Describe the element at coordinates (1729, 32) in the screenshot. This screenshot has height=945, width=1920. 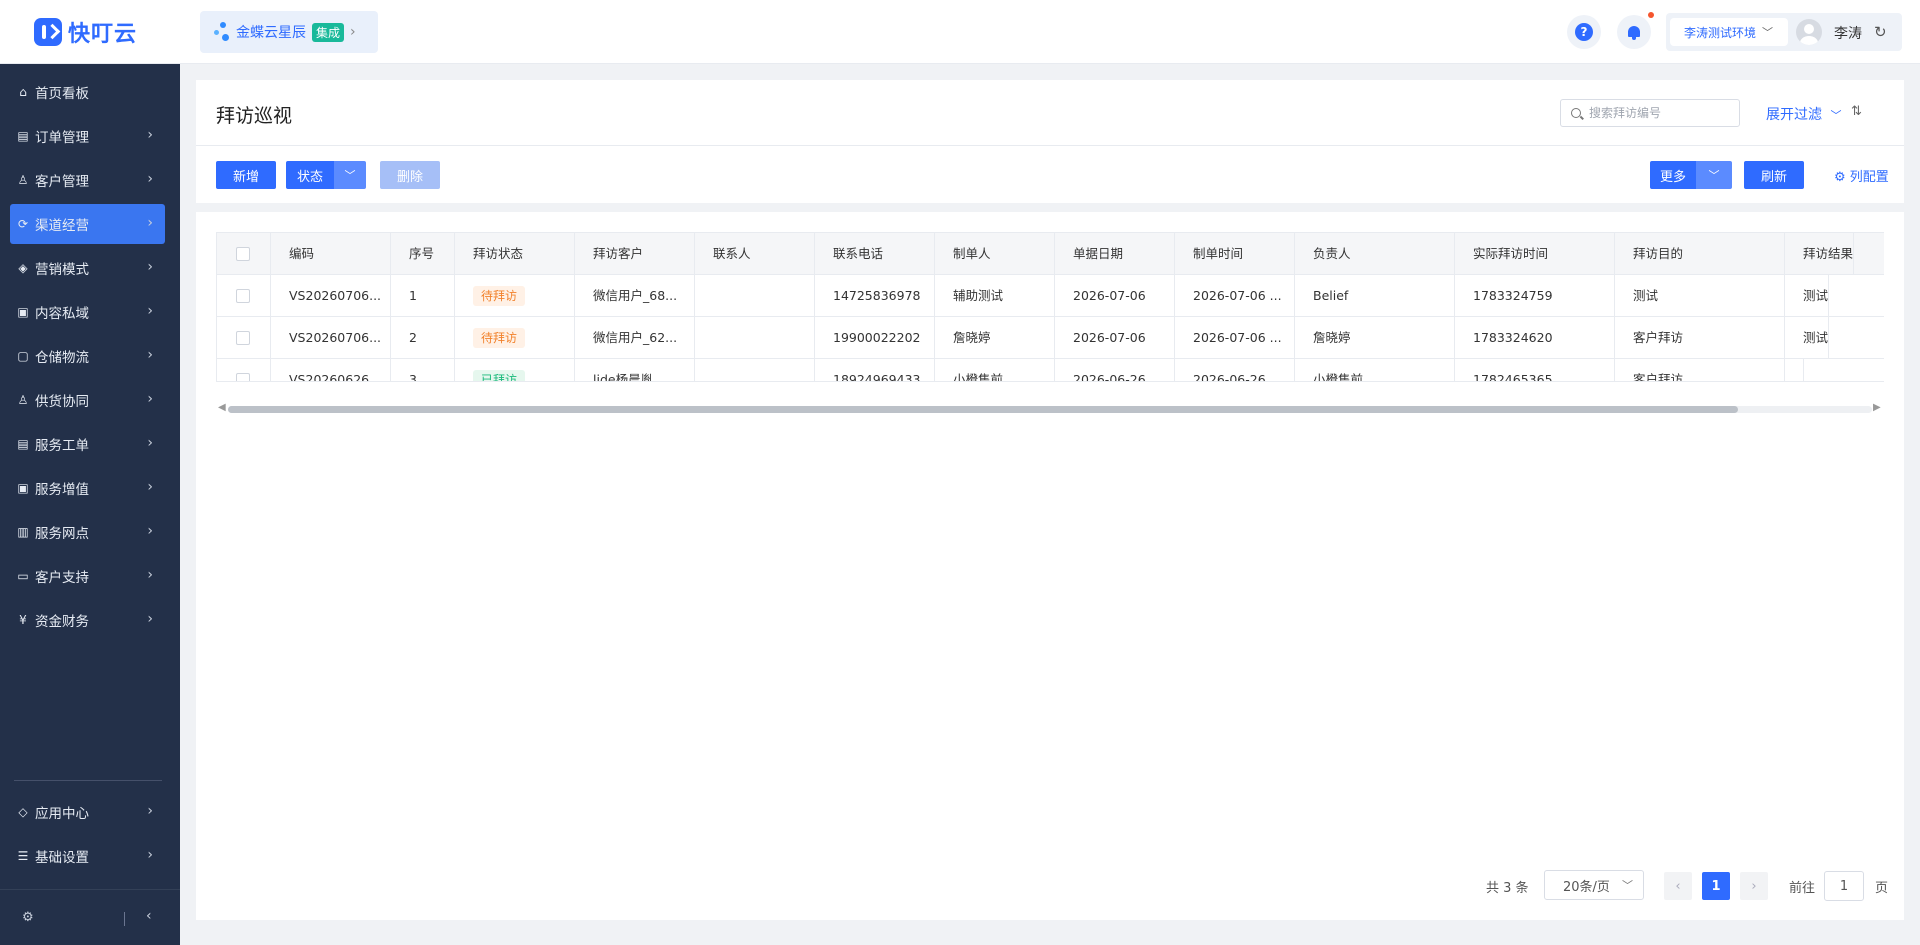
I see `env-select: 李涛测试环境 ﹀` at that location.